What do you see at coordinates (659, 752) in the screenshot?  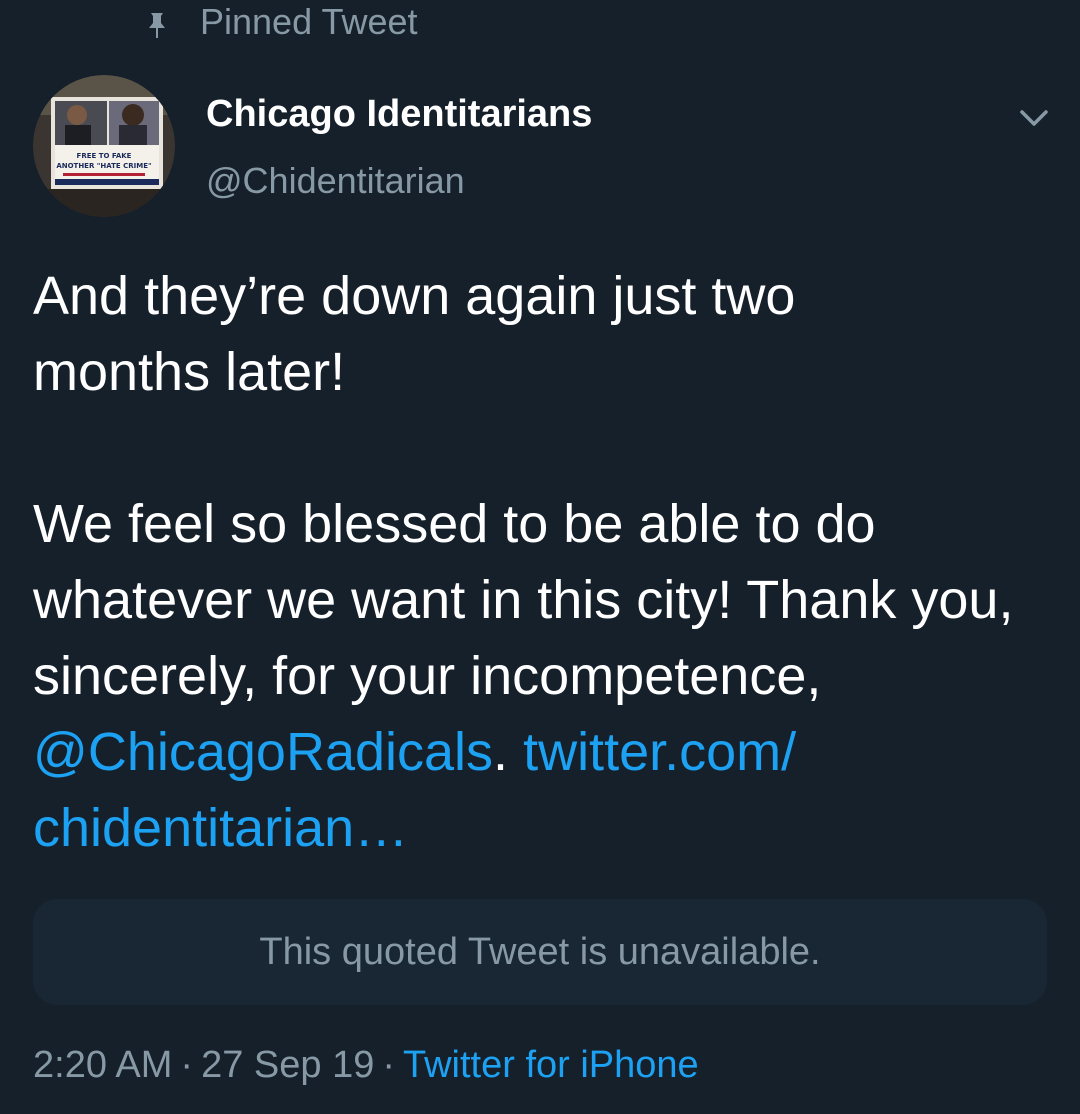 I see `url-link-part1: twitter.com/` at bounding box center [659, 752].